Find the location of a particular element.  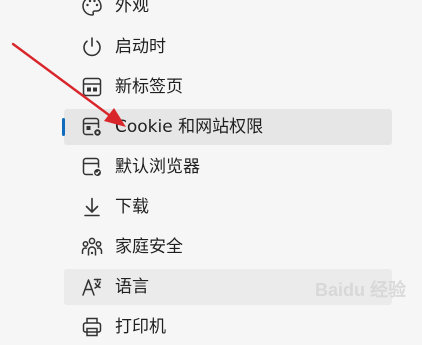

download-icon is located at coordinates (92, 207).